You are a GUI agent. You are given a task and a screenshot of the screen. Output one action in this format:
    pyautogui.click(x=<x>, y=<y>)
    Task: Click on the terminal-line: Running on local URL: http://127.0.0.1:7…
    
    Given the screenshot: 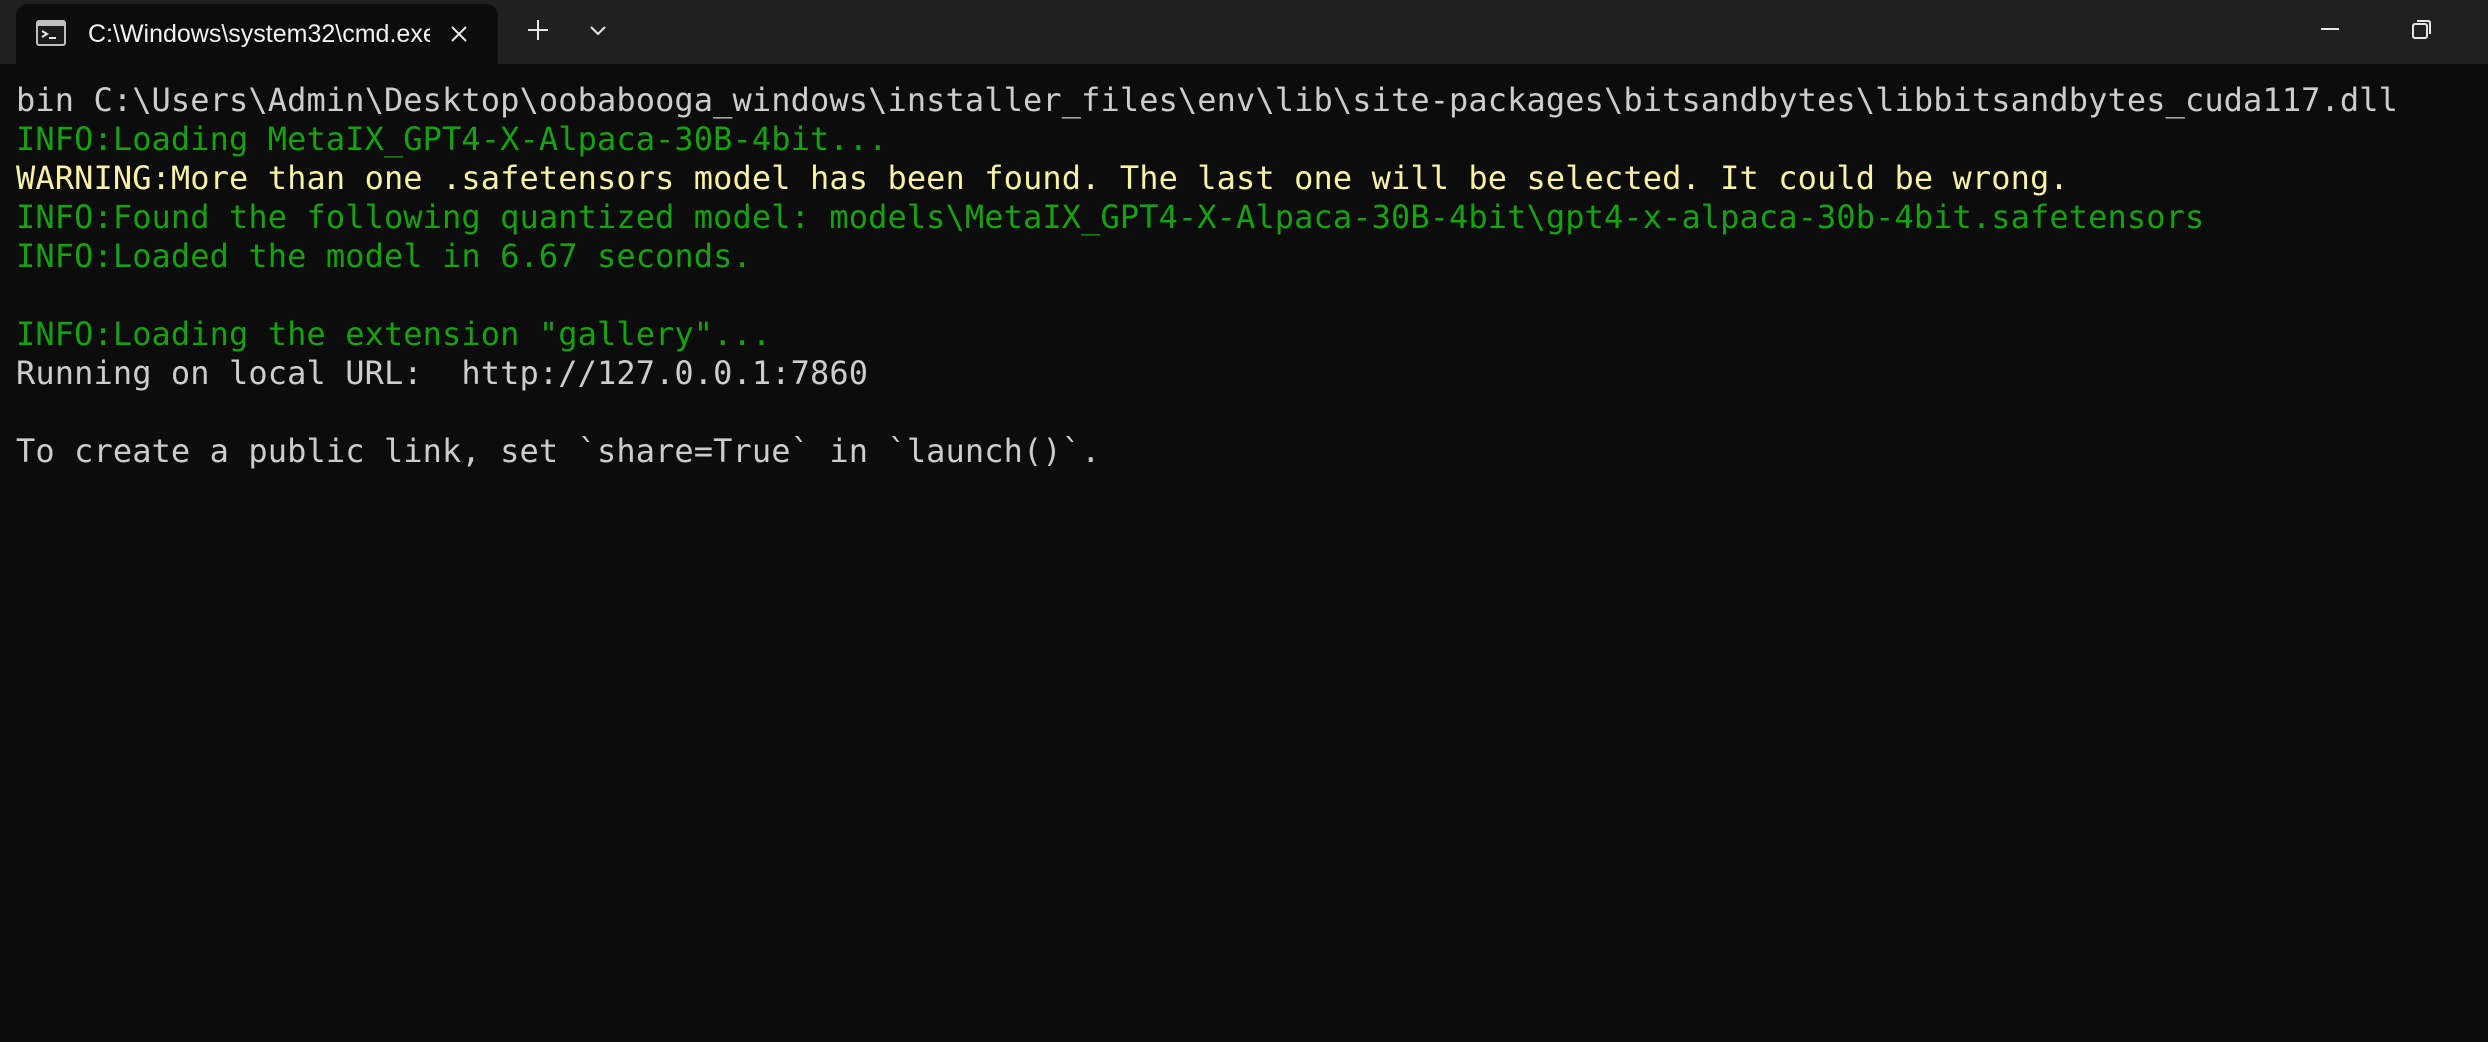 What is the action you would take?
    pyautogui.click(x=442, y=373)
    